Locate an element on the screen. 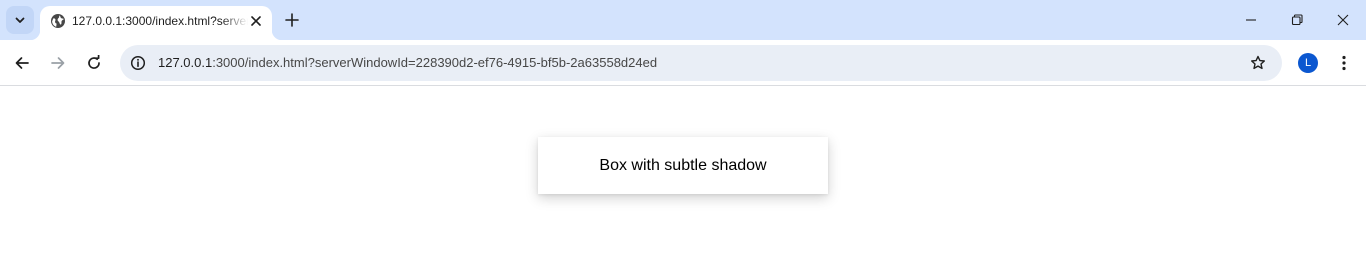 The width and height of the screenshot is (1366, 264). bookmark-button is located at coordinates (1258, 63).